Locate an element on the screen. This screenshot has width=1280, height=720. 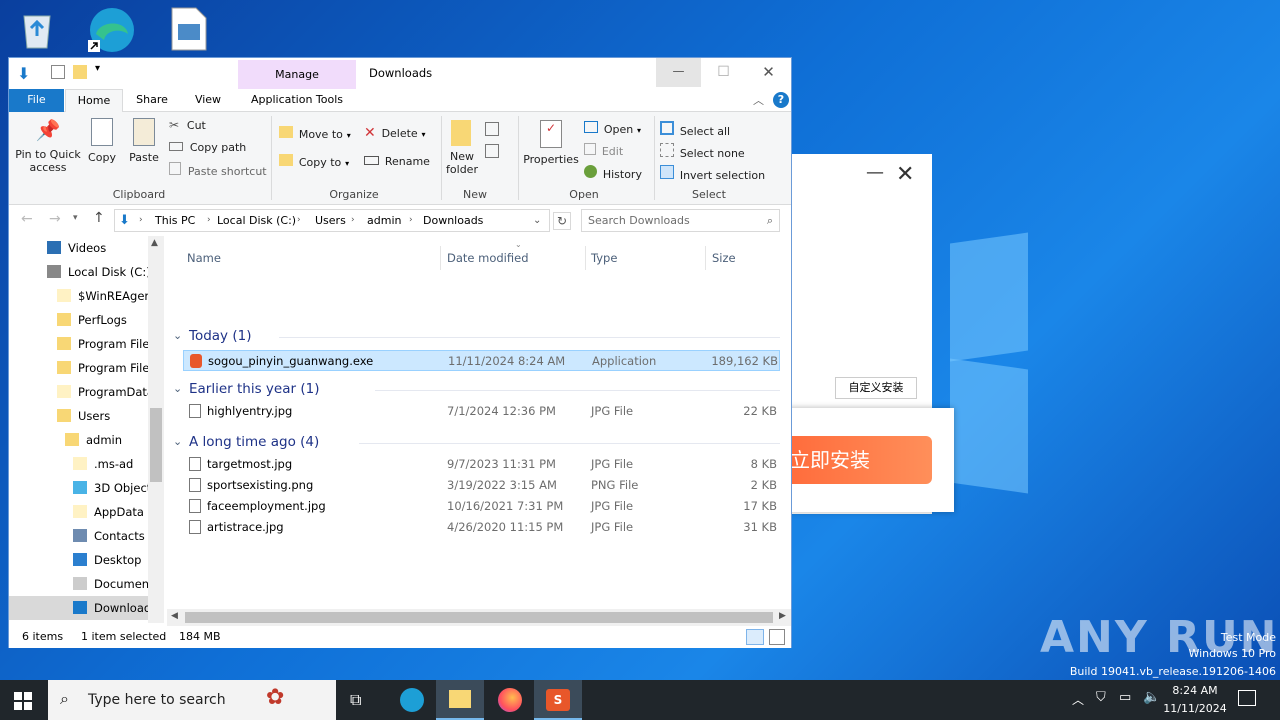
volume-icon: 🔈 is located at coordinates (1151, 697).